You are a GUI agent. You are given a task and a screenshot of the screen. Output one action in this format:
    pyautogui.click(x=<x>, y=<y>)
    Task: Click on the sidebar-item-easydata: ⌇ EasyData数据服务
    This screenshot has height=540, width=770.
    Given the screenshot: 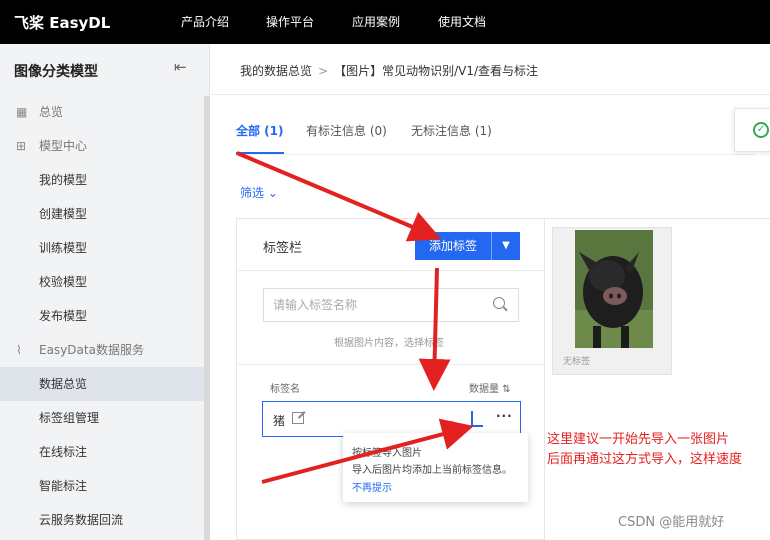 What is the action you would take?
    pyautogui.click(x=102, y=350)
    